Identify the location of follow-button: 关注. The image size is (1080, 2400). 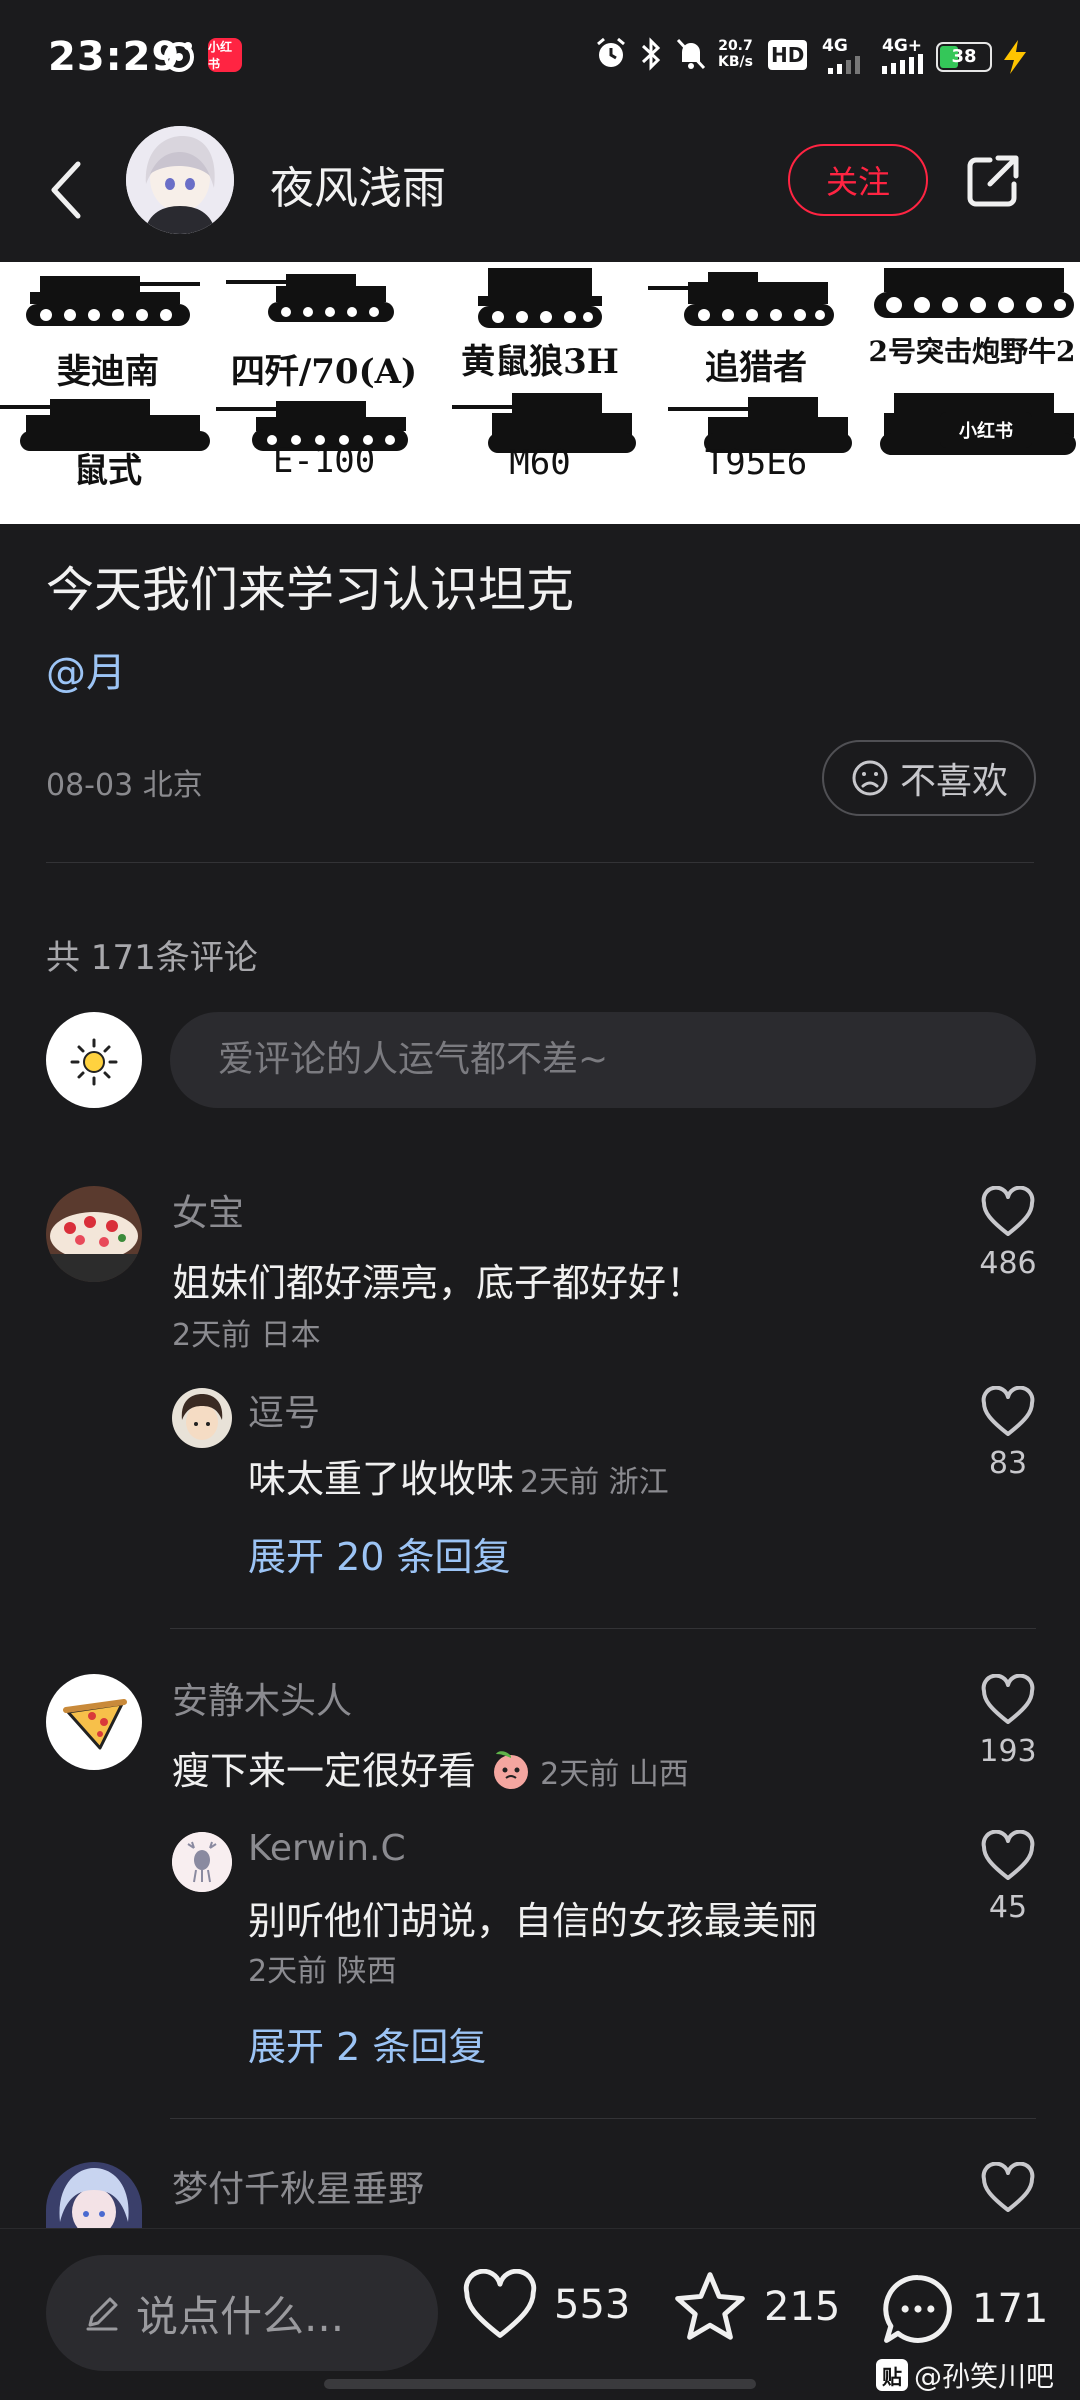
(858, 180).